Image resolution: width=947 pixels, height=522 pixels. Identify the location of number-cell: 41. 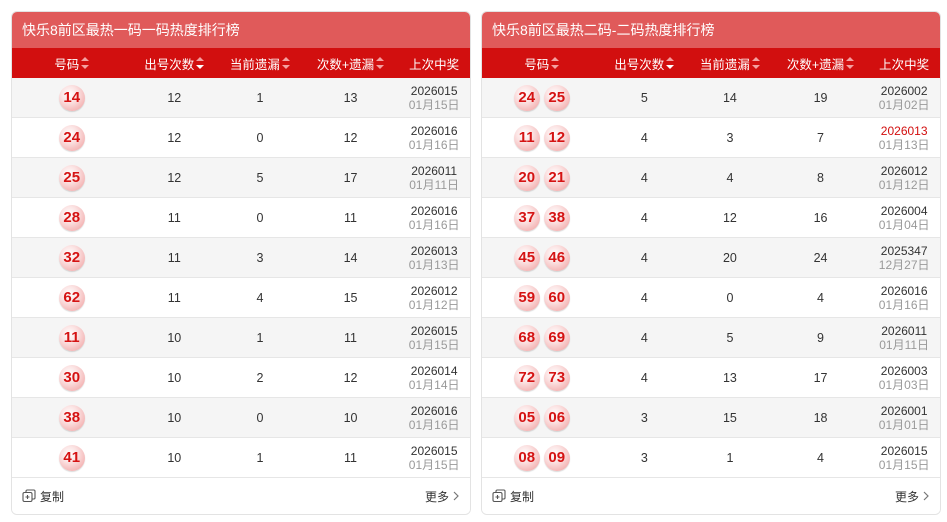
(71, 457).